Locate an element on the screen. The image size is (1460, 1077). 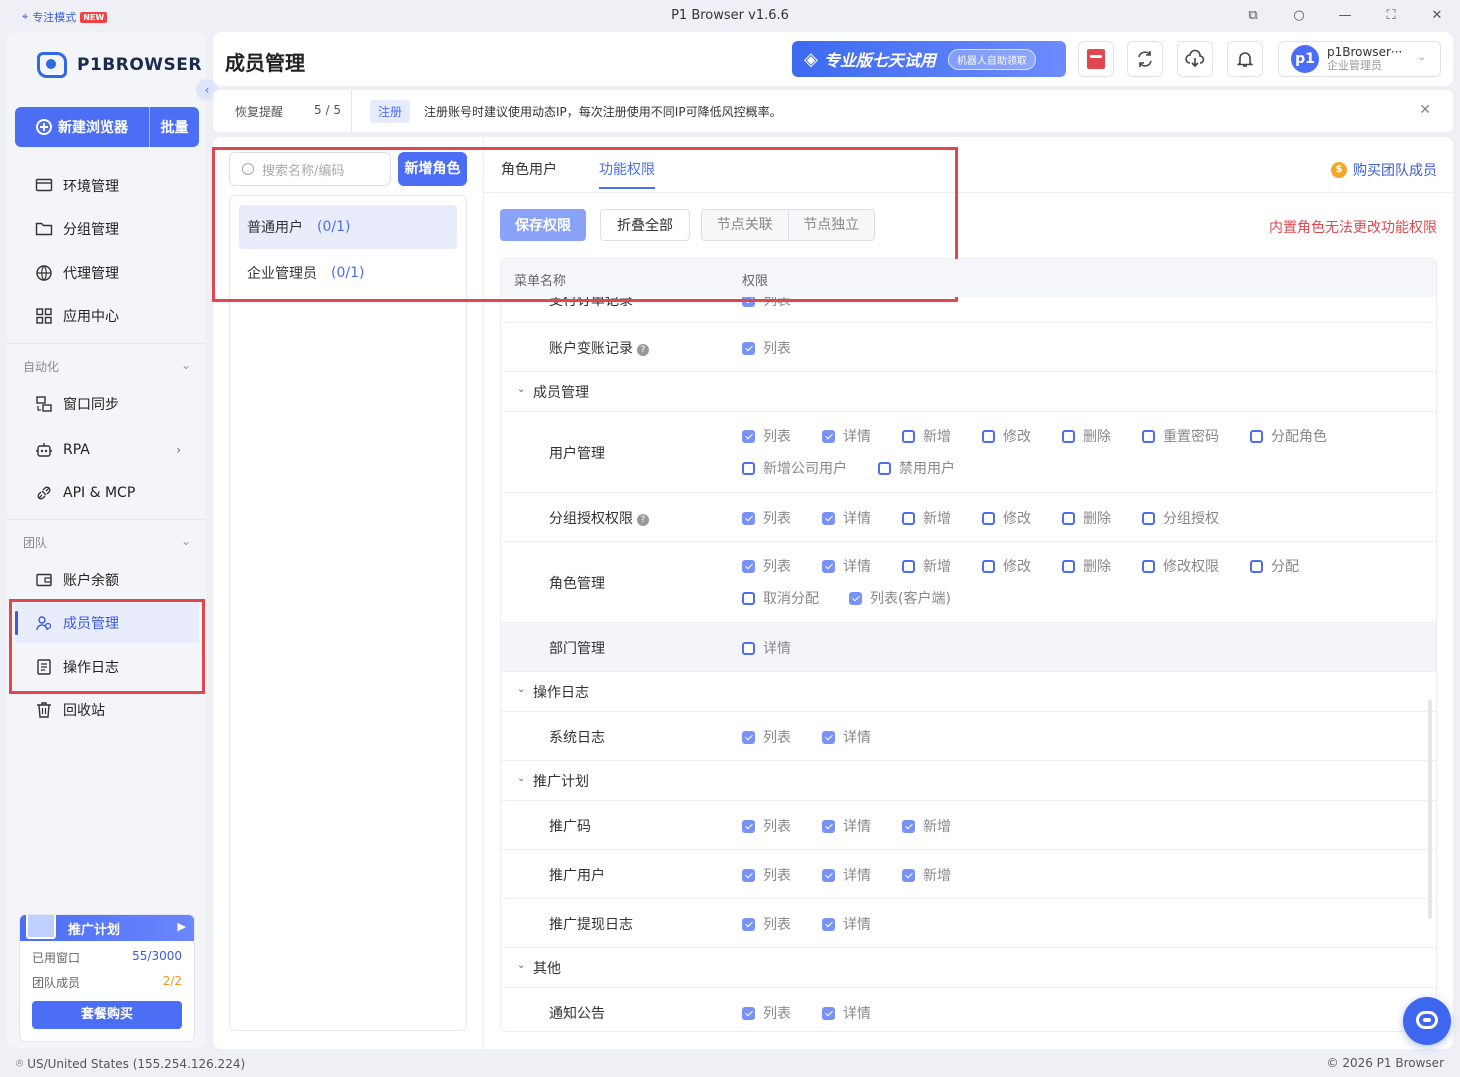
pin-window-icon: ⧉ is located at coordinates (1253, 16).